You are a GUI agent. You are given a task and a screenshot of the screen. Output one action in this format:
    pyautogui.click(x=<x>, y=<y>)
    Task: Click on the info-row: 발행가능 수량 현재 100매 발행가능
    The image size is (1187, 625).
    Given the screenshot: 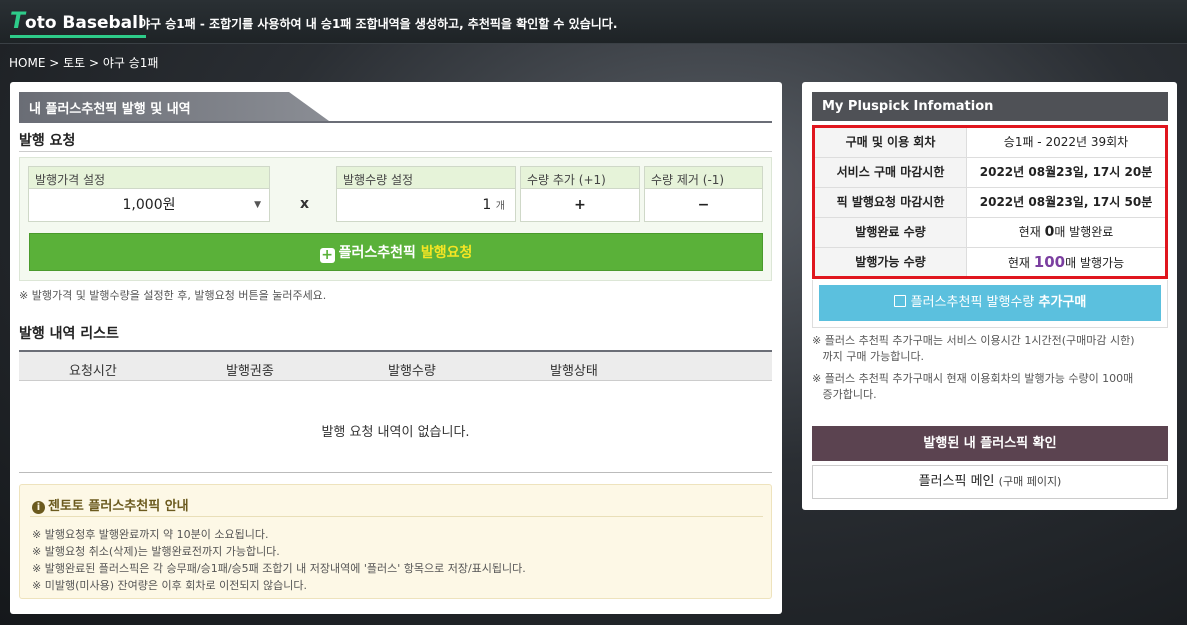 What is the action you would take?
    pyautogui.click(x=990, y=262)
    